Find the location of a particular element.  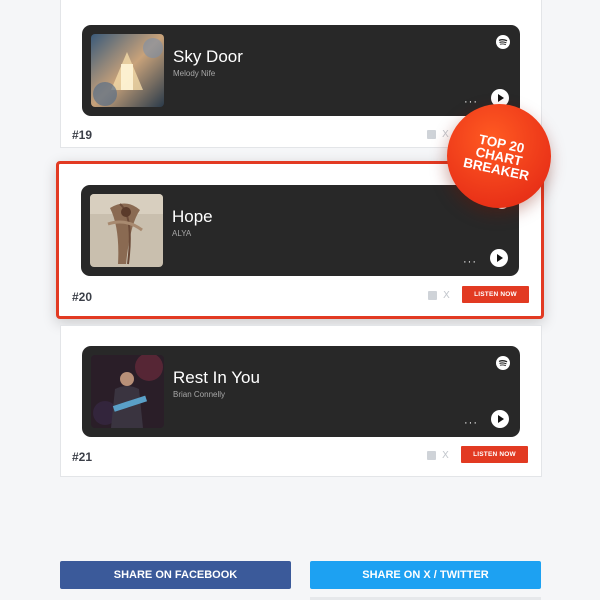

rank-number: #19 is located at coordinates (82, 135).